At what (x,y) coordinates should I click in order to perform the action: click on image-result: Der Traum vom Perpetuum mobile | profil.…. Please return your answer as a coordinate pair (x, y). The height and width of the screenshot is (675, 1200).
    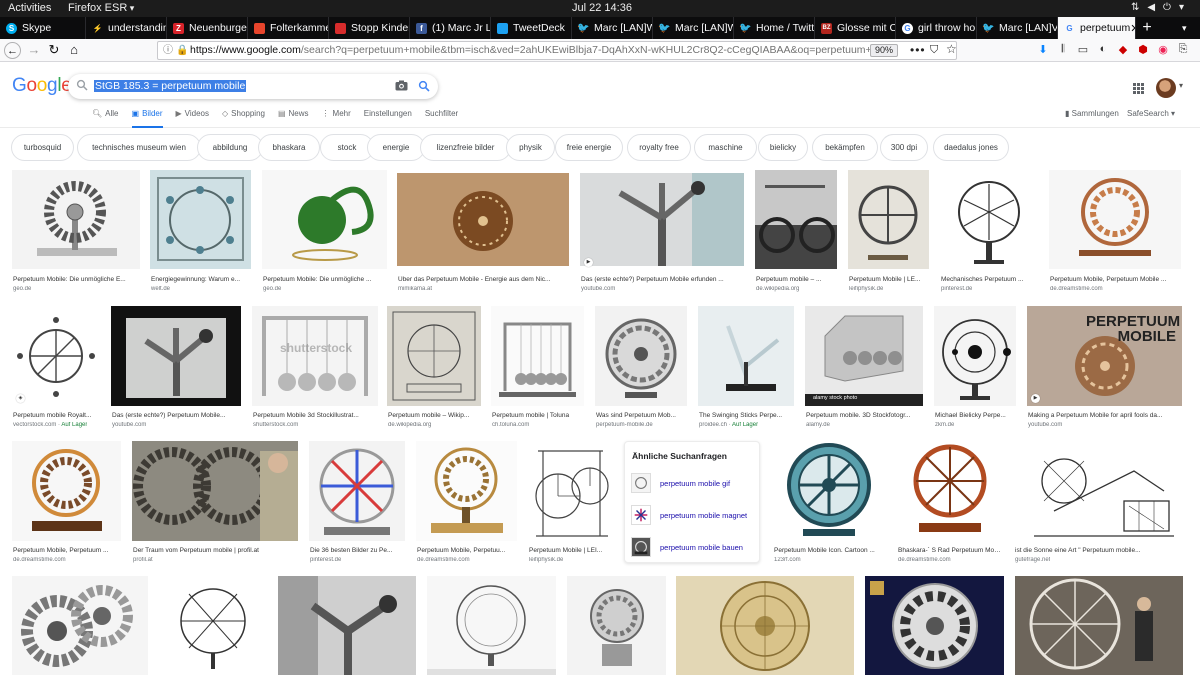
    Looking at the image, I should click on (215, 504).